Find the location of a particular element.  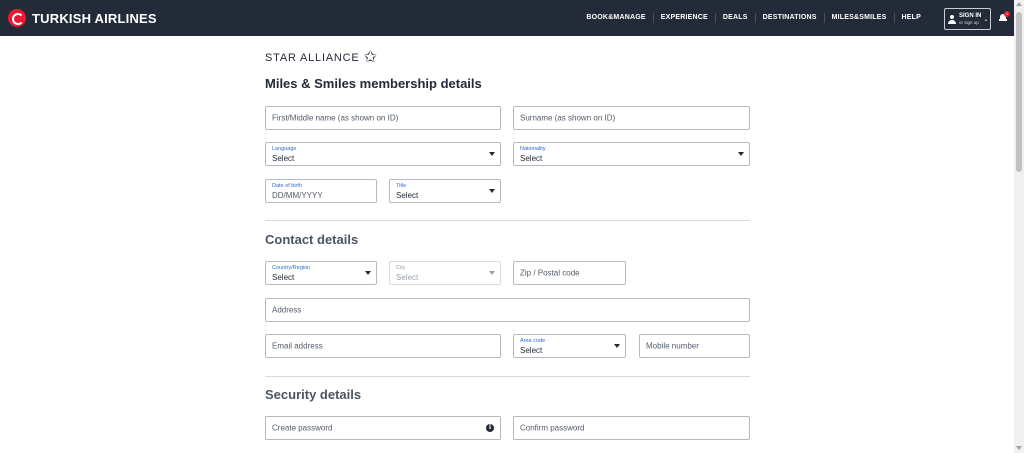

scroll-up-arrow-icon is located at coordinates (1019, 4).